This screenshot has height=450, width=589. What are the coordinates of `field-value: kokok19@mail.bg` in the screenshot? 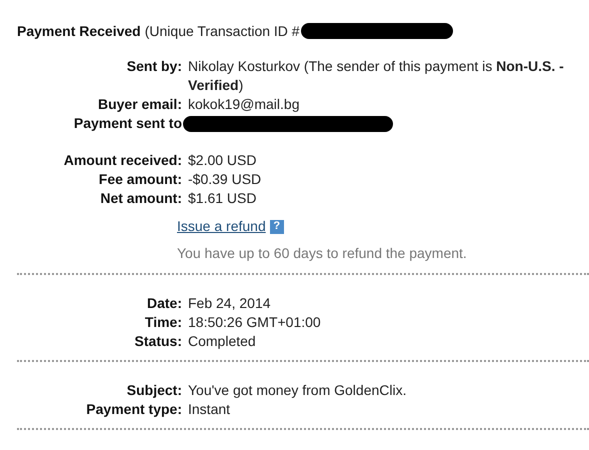 It's located at (244, 104).